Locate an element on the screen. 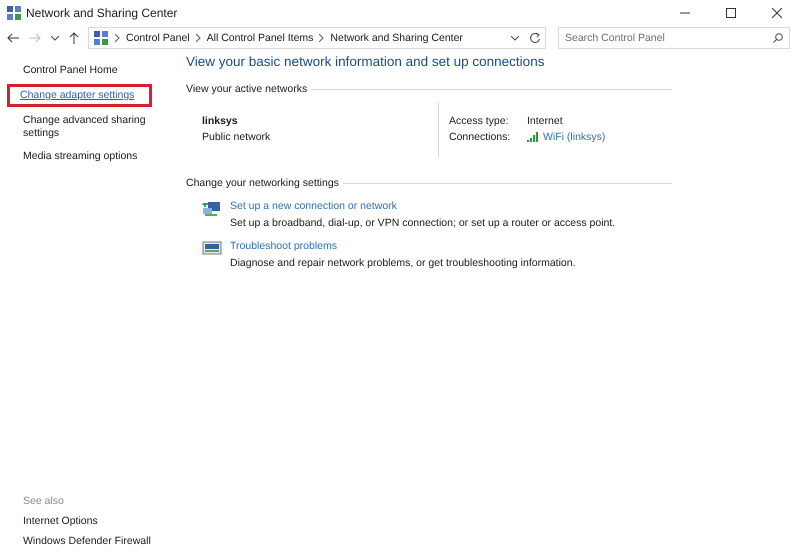 Image resolution: width=800 pixels, height=559 pixels. field-label: Connections: is located at coordinates (480, 137).